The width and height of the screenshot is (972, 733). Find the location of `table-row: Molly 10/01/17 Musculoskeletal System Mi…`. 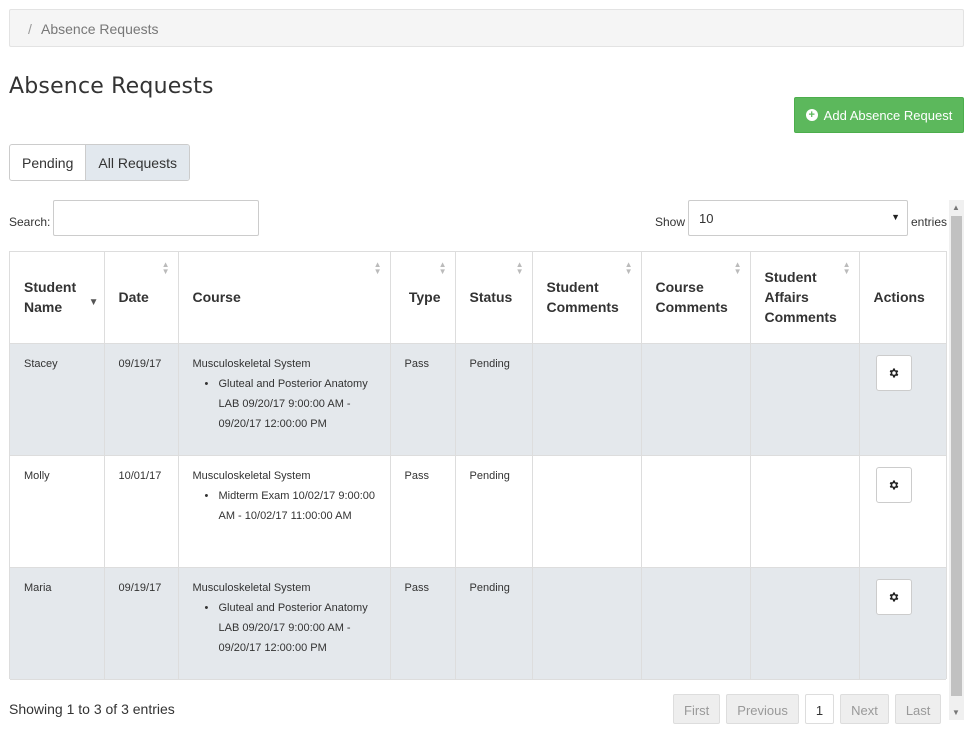

table-row: Molly 10/01/17 Musculoskeletal System Mi… is located at coordinates (478, 511).